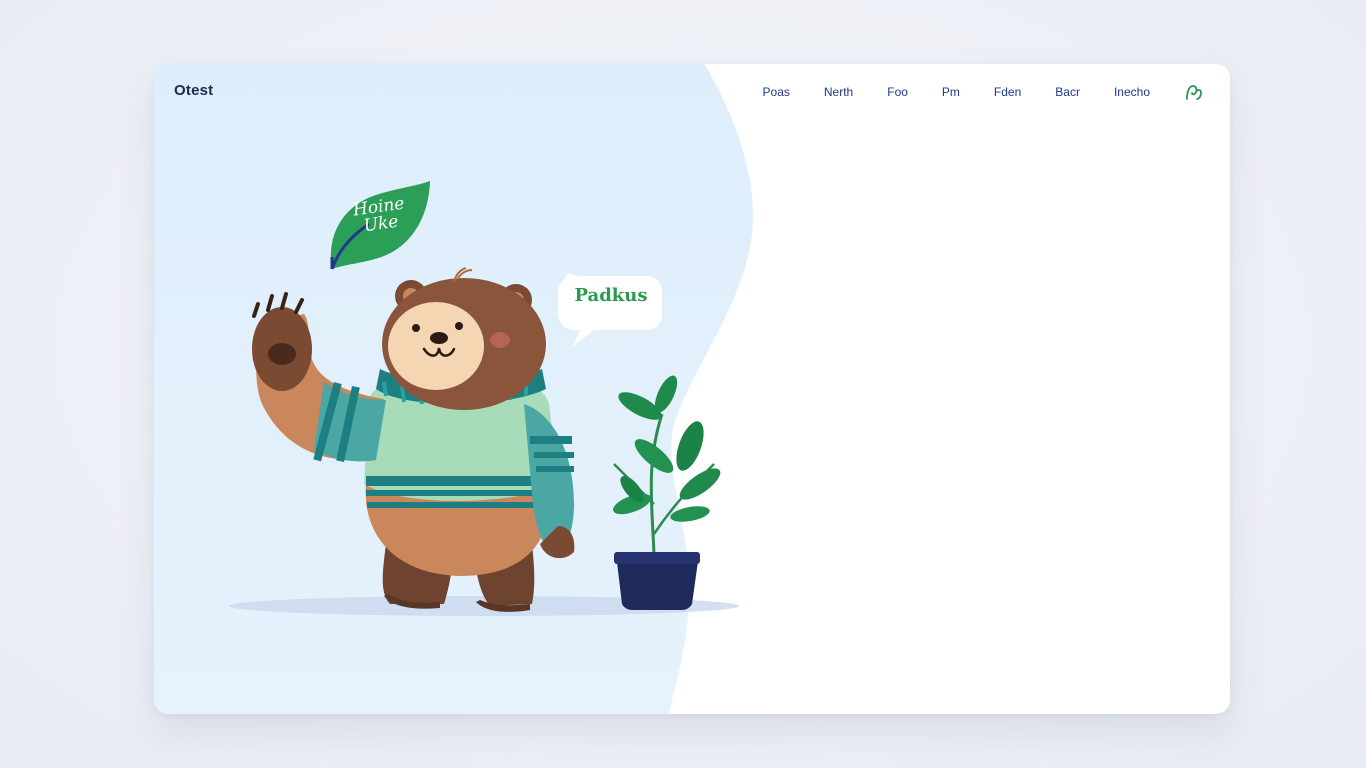 The width and height of the screenshot is (1366, 768). Describe the element at coordinates (838, 92) in the screenshot. I see `nav-item-2: Nerth` at that location.